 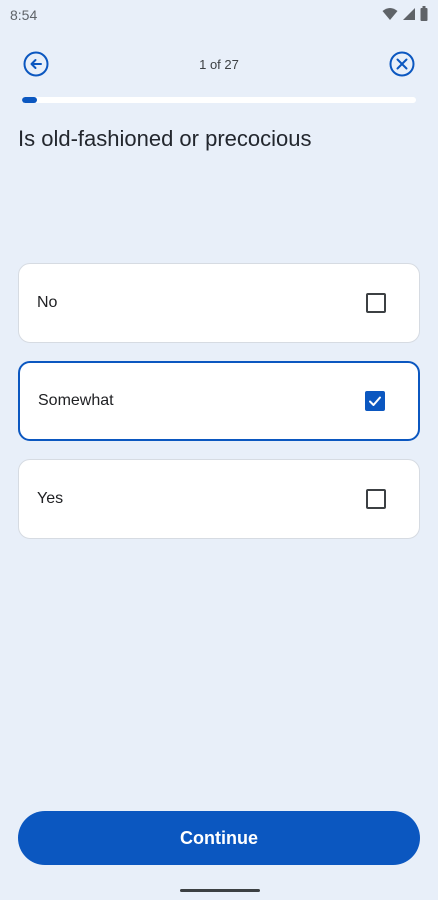 What do you see at coordinates (29, 100) in the screenshot?
I see `progress-fill` at bounding box center [29, 100].